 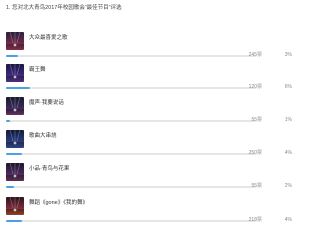 I want to click on vote-count: 250票, so click(x=255, y=153).